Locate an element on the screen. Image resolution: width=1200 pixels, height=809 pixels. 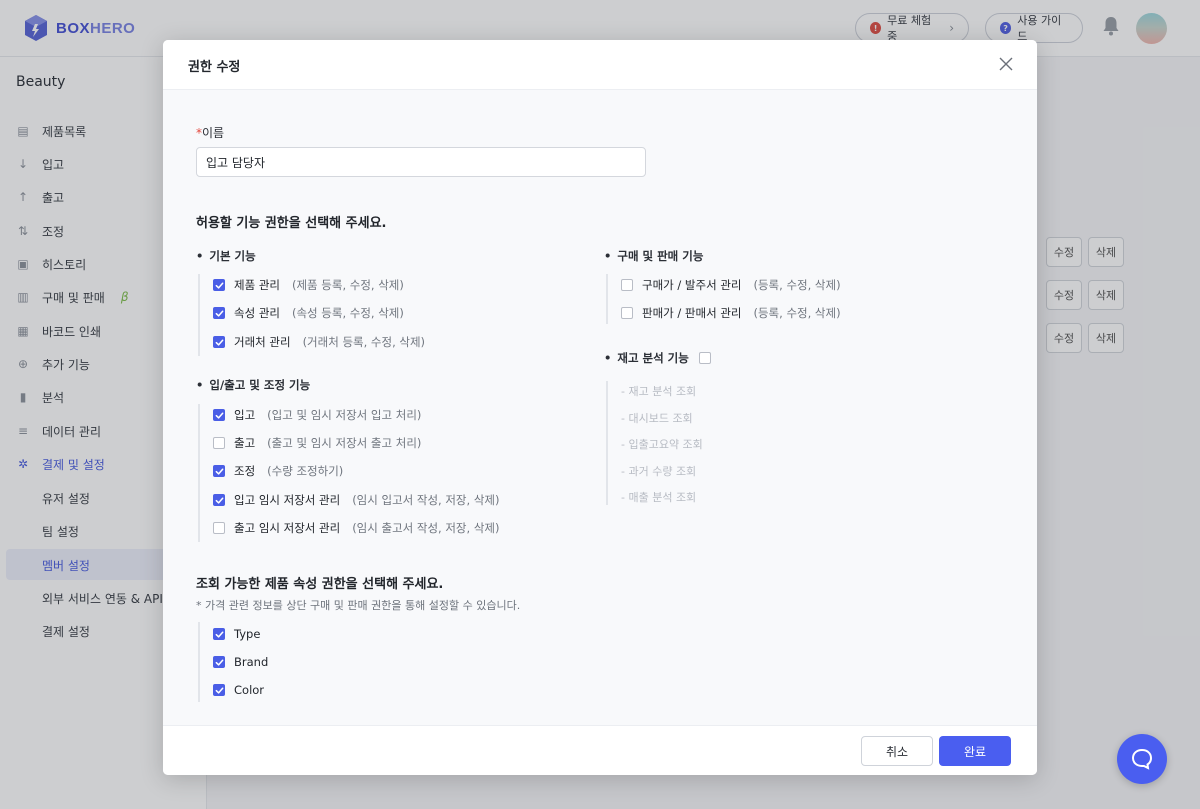
feature-section-title: 허용할 기능 권한을 선택해 주세요. is located at coordinates (291, 223).